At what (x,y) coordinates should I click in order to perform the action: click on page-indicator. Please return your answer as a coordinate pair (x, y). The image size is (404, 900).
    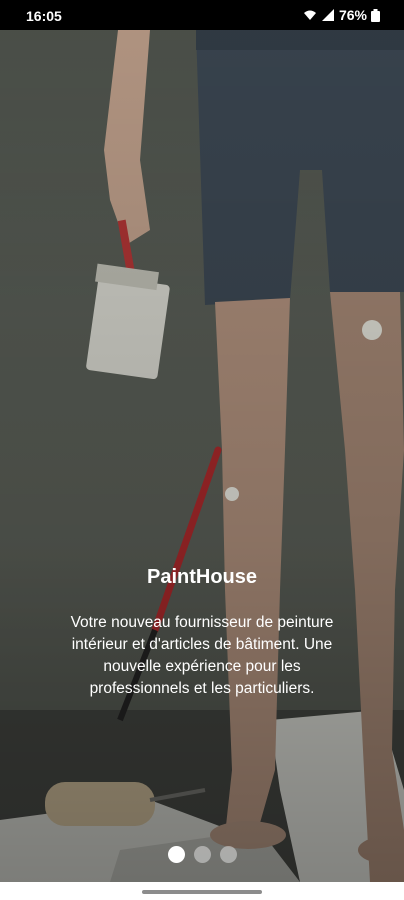
    Looking at the image, I should click on (202, 854).